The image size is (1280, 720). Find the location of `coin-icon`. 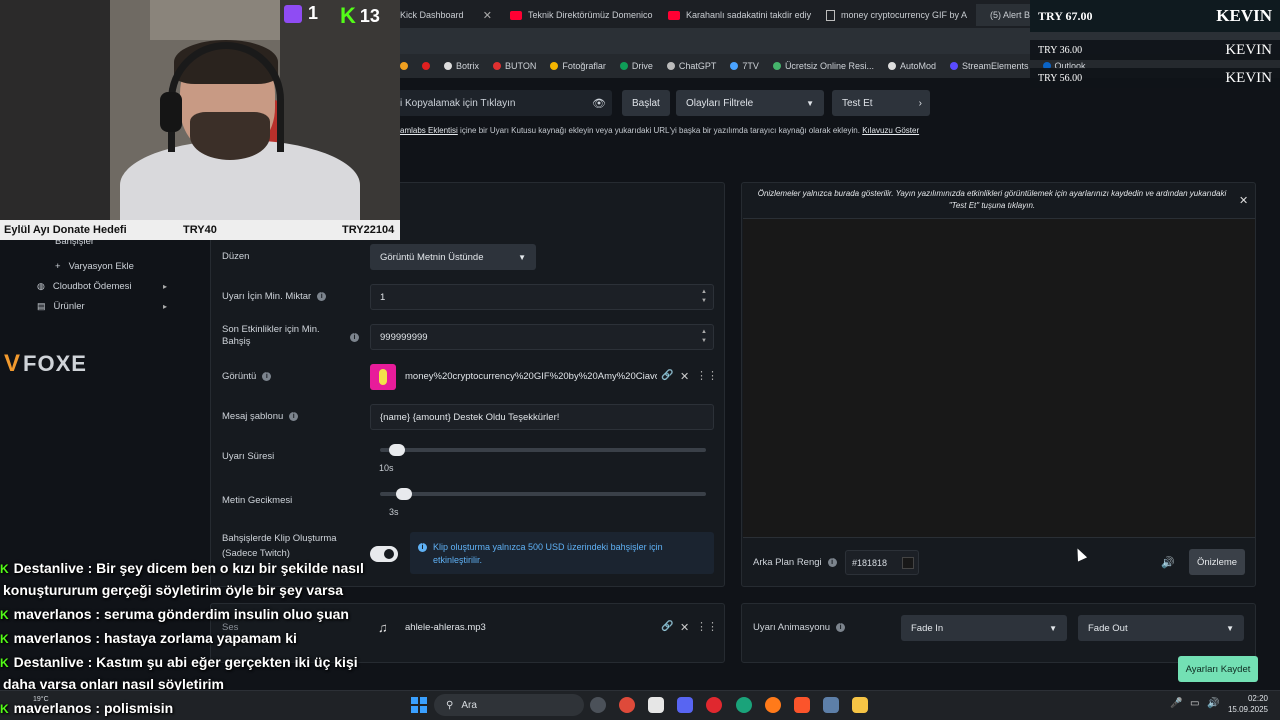

coin-icon is located at coordinates (383, 377).